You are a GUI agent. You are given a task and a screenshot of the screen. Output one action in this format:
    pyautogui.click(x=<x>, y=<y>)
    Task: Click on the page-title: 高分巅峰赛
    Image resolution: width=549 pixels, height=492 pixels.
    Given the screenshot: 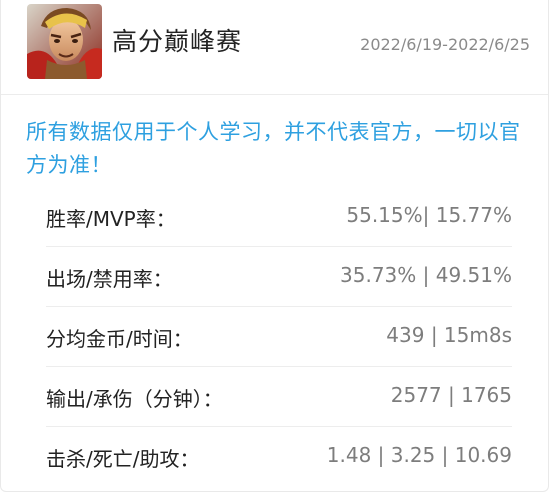 What is the action you would take?
    pyautogui.click(x=177, y=41)
    